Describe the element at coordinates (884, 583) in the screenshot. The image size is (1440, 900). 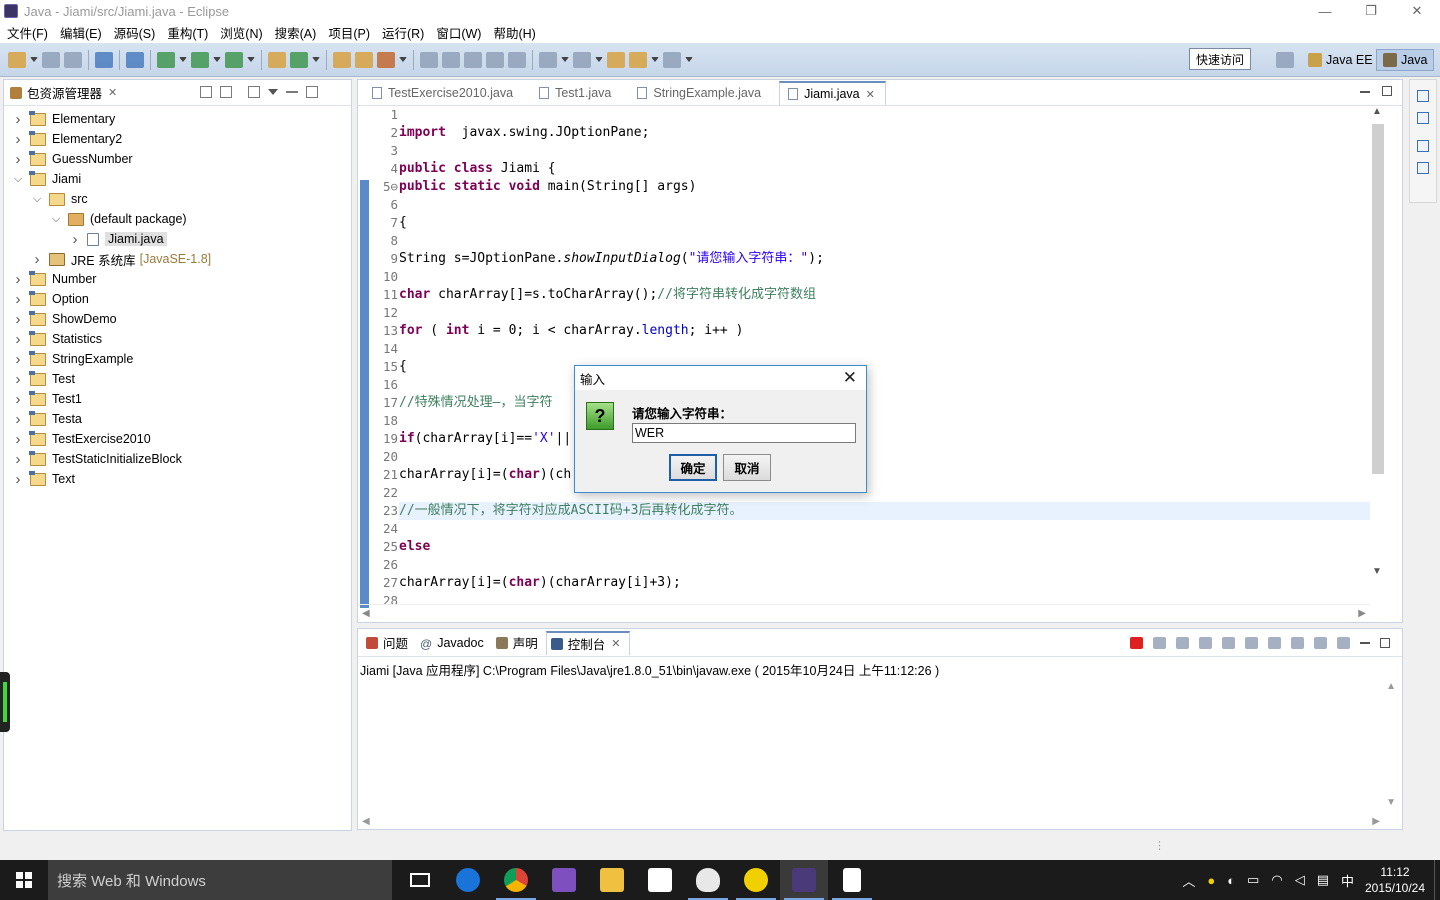
I see `code-line: charArray[i]=(char)(charArray[i]+3);` at that location.